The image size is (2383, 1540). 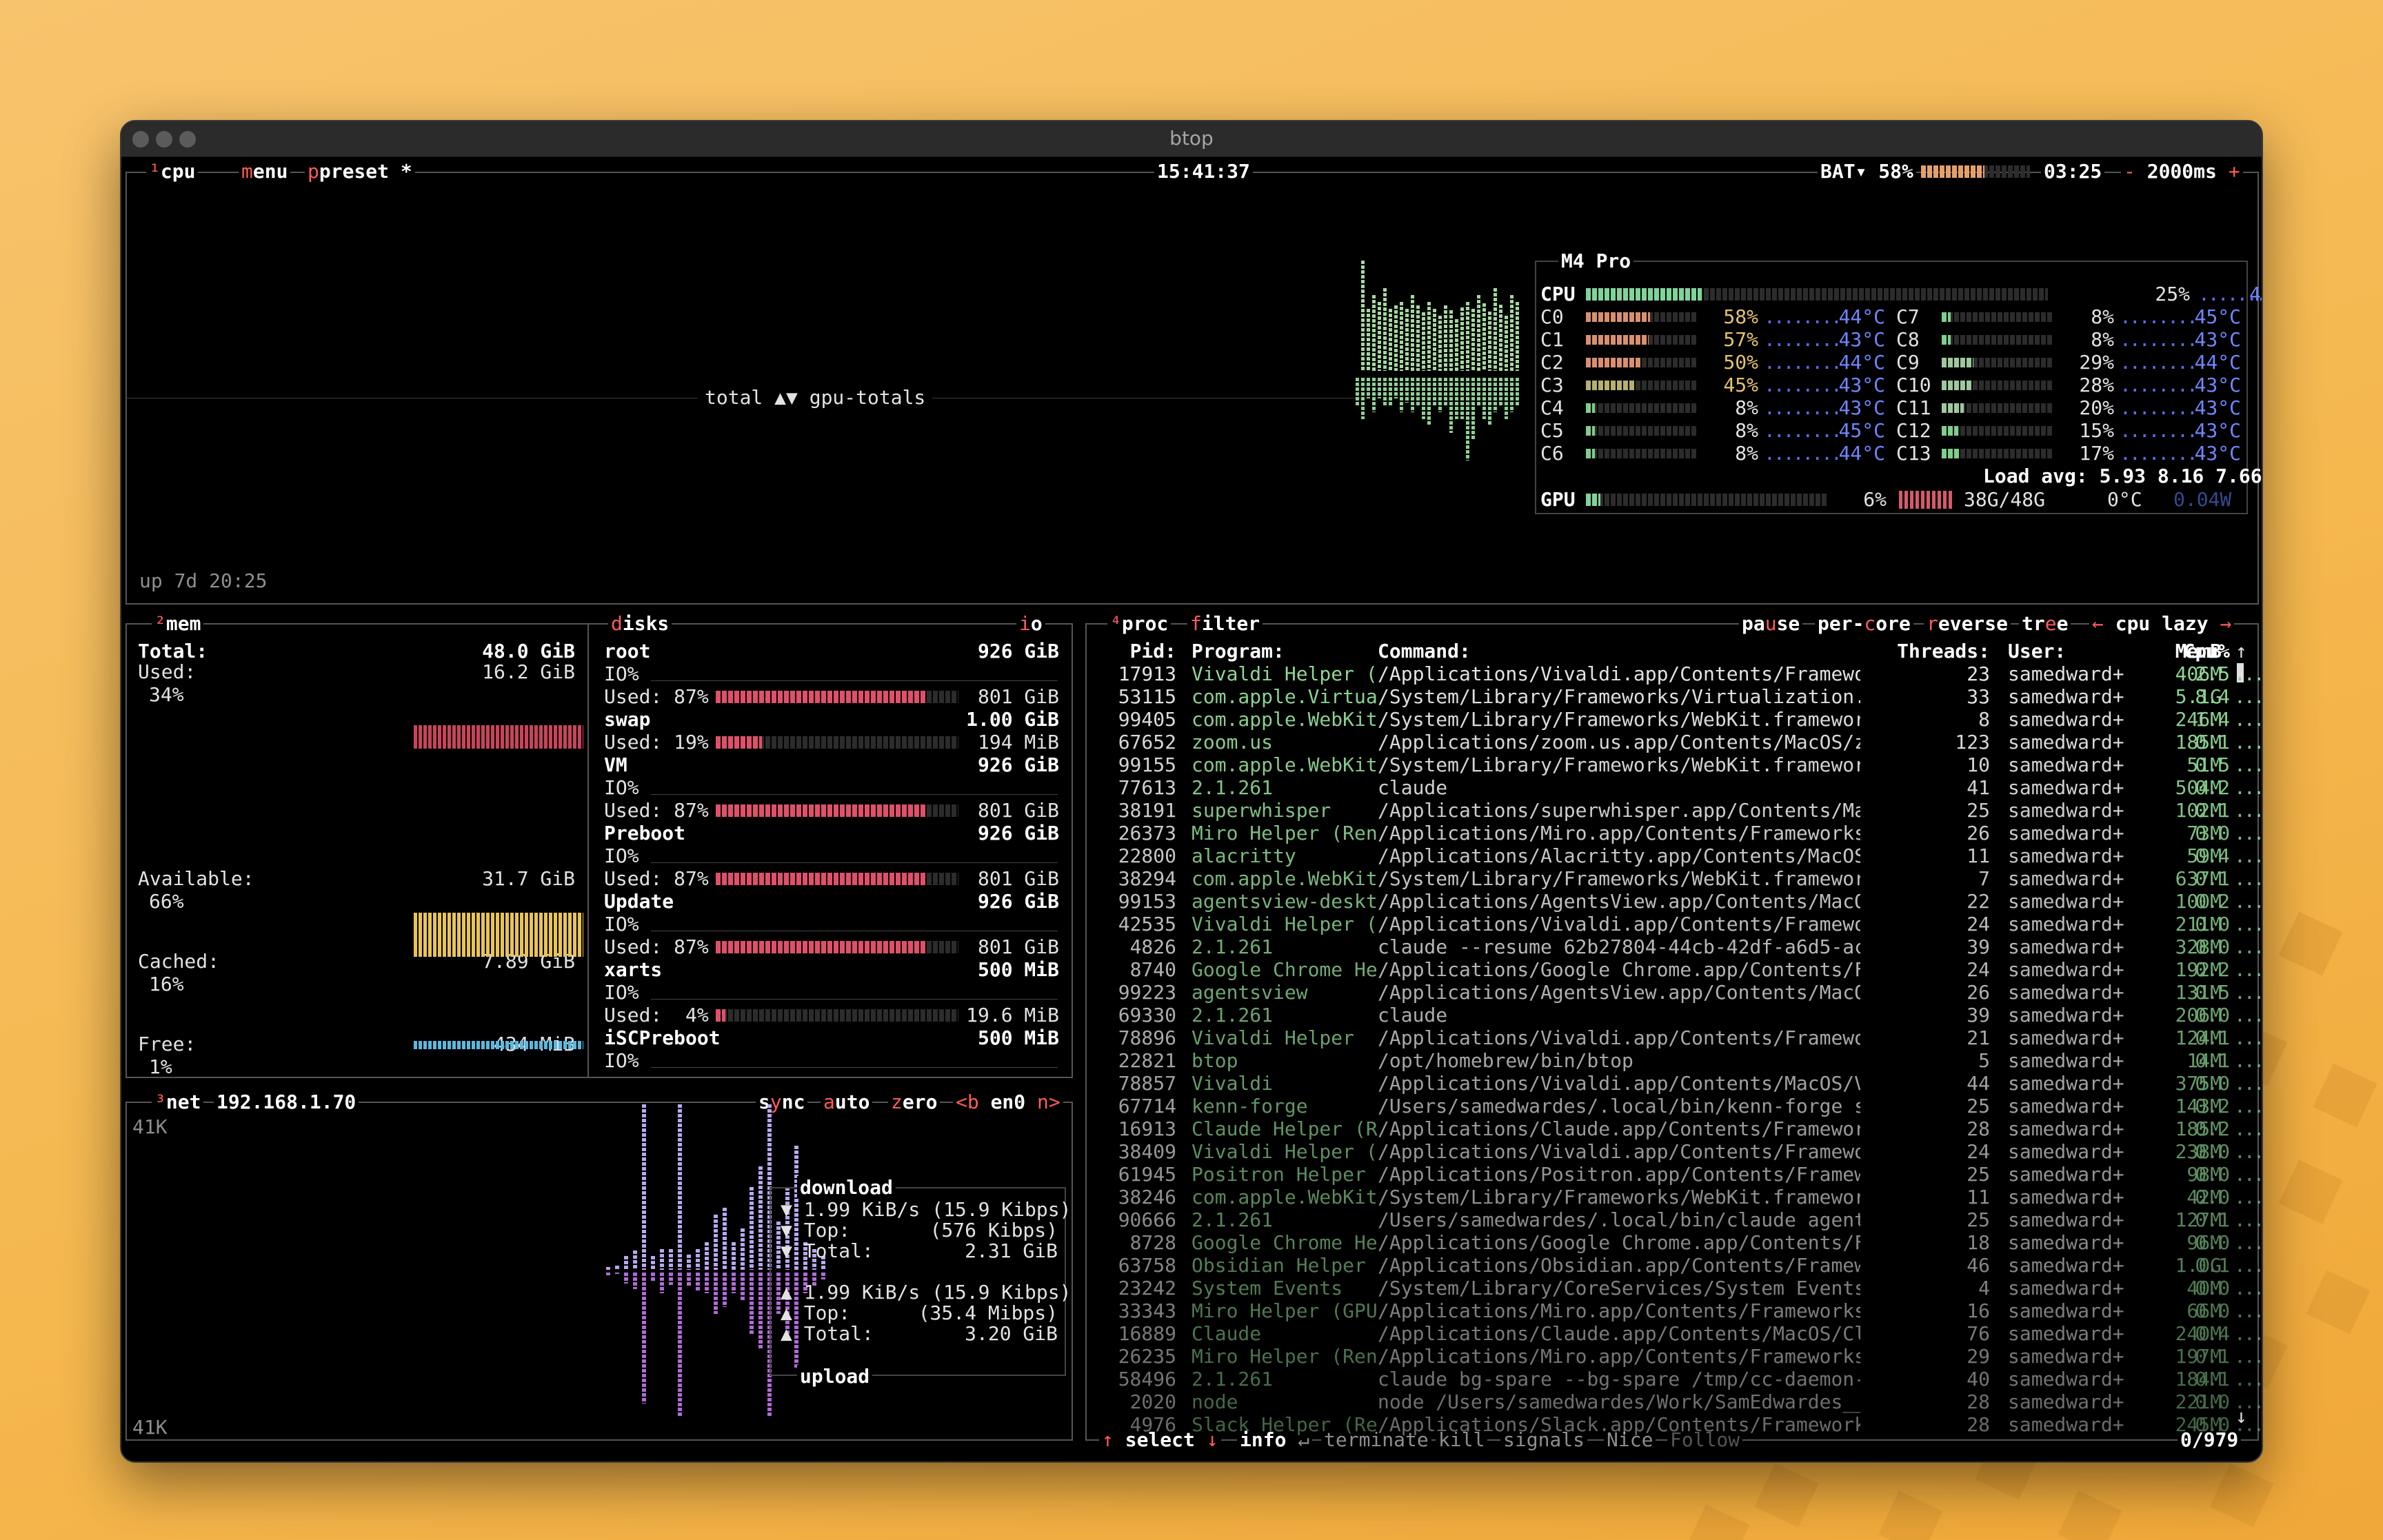 I want to click on disks-tab: disks, so click(x=640, y=624).